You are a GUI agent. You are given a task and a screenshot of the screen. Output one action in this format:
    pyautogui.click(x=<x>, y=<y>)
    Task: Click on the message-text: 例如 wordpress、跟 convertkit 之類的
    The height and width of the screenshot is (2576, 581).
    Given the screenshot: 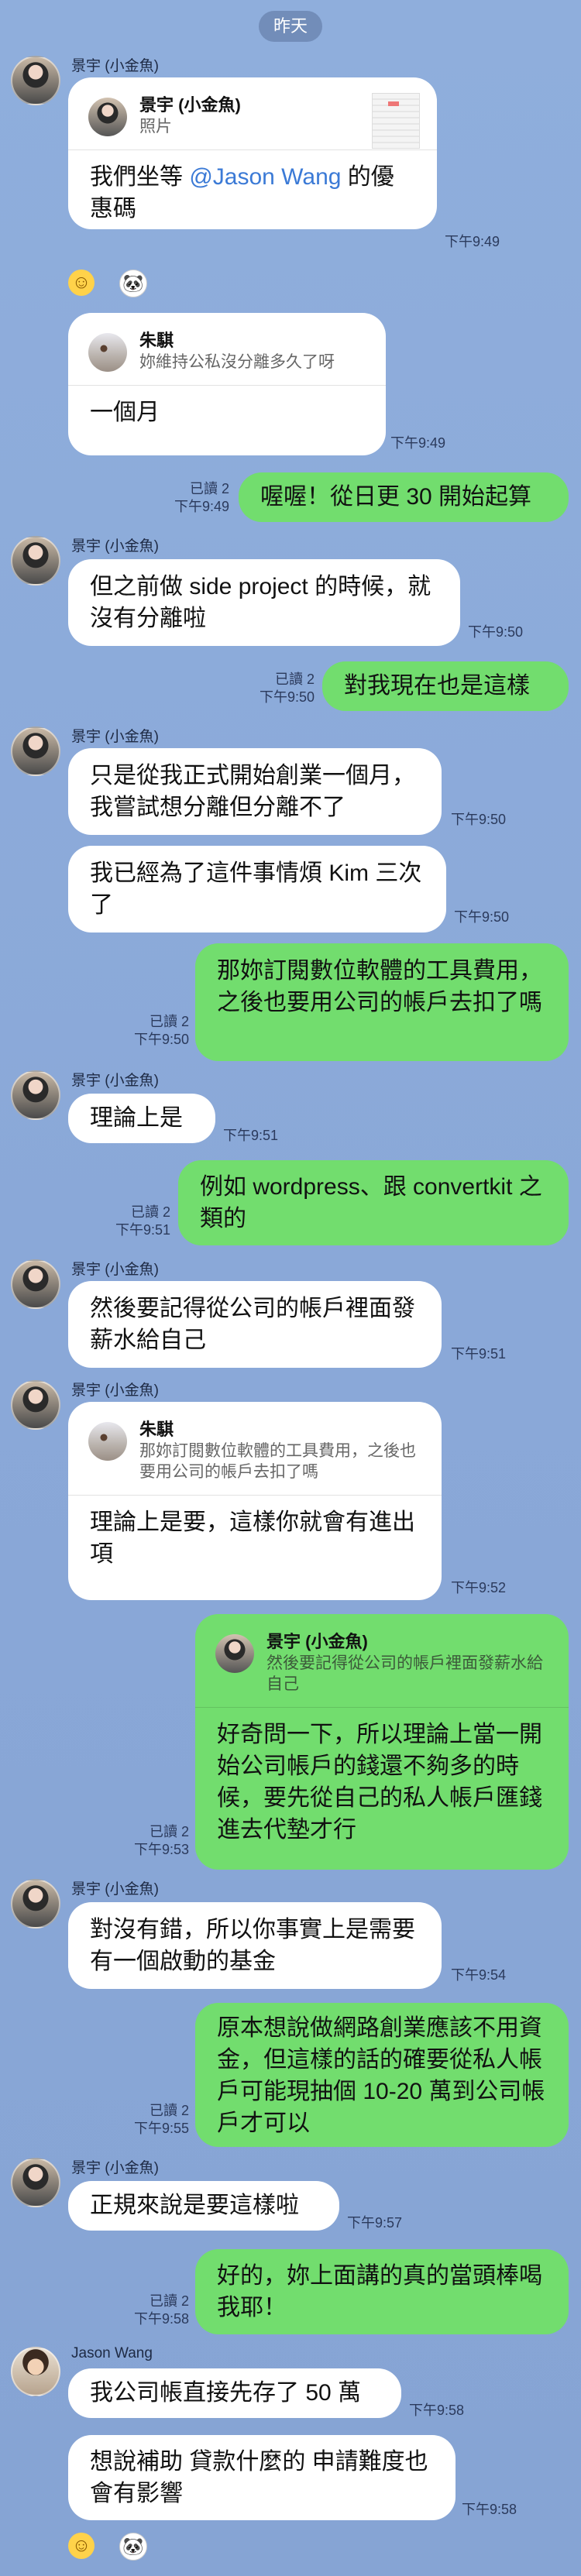 What is the action you would take?
    pyautogui.click(x=371, y=1202)
    